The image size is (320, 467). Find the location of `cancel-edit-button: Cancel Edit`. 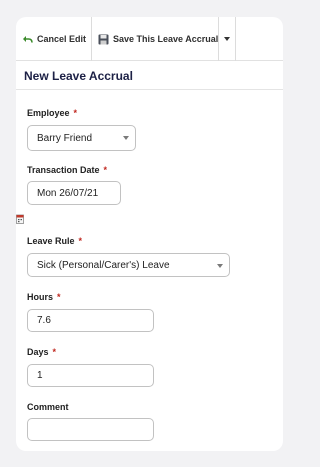

cancel-edit-button: Cancel Edit is located at coordinates (54, 39).